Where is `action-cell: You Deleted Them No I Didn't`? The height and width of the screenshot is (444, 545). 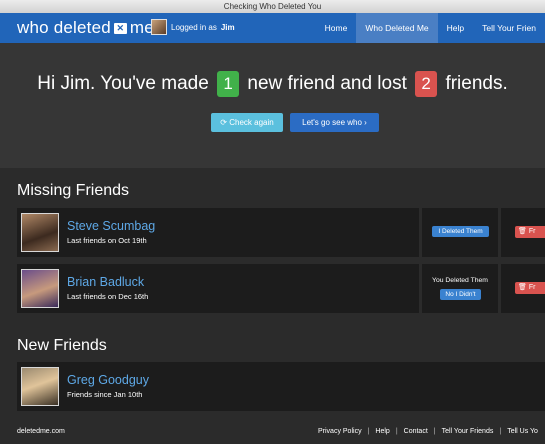
action-cell: You Deleted Them No I Didn't is located at coordinates (460, 288).